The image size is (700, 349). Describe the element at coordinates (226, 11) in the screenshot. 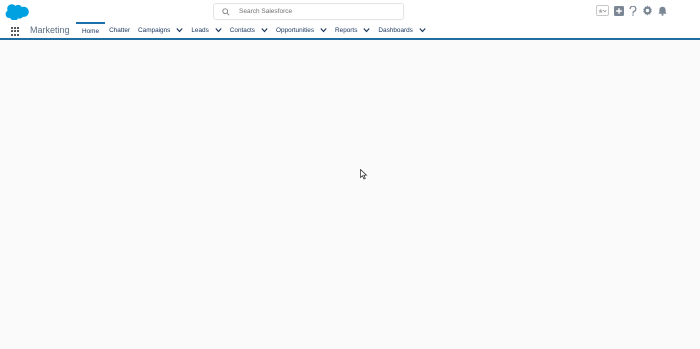

I see `search-icon` at that location.